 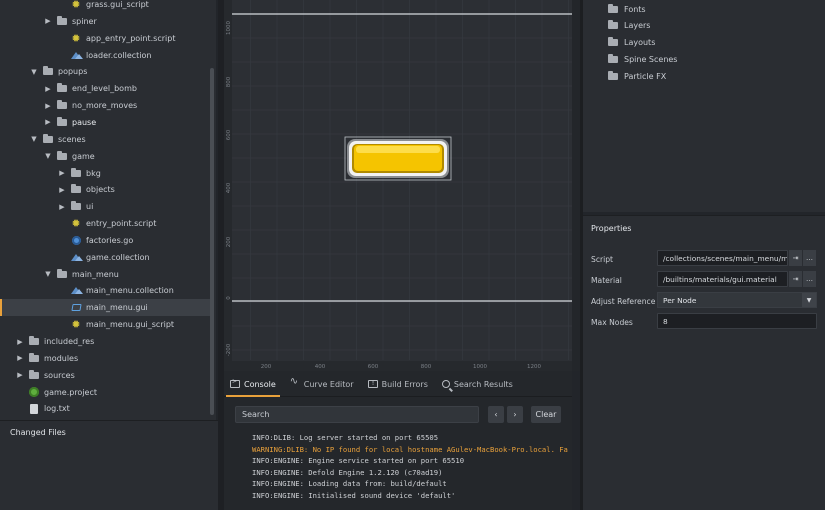 I want to click on tree-item: ▼ scenes, so click(x=105, y=139).